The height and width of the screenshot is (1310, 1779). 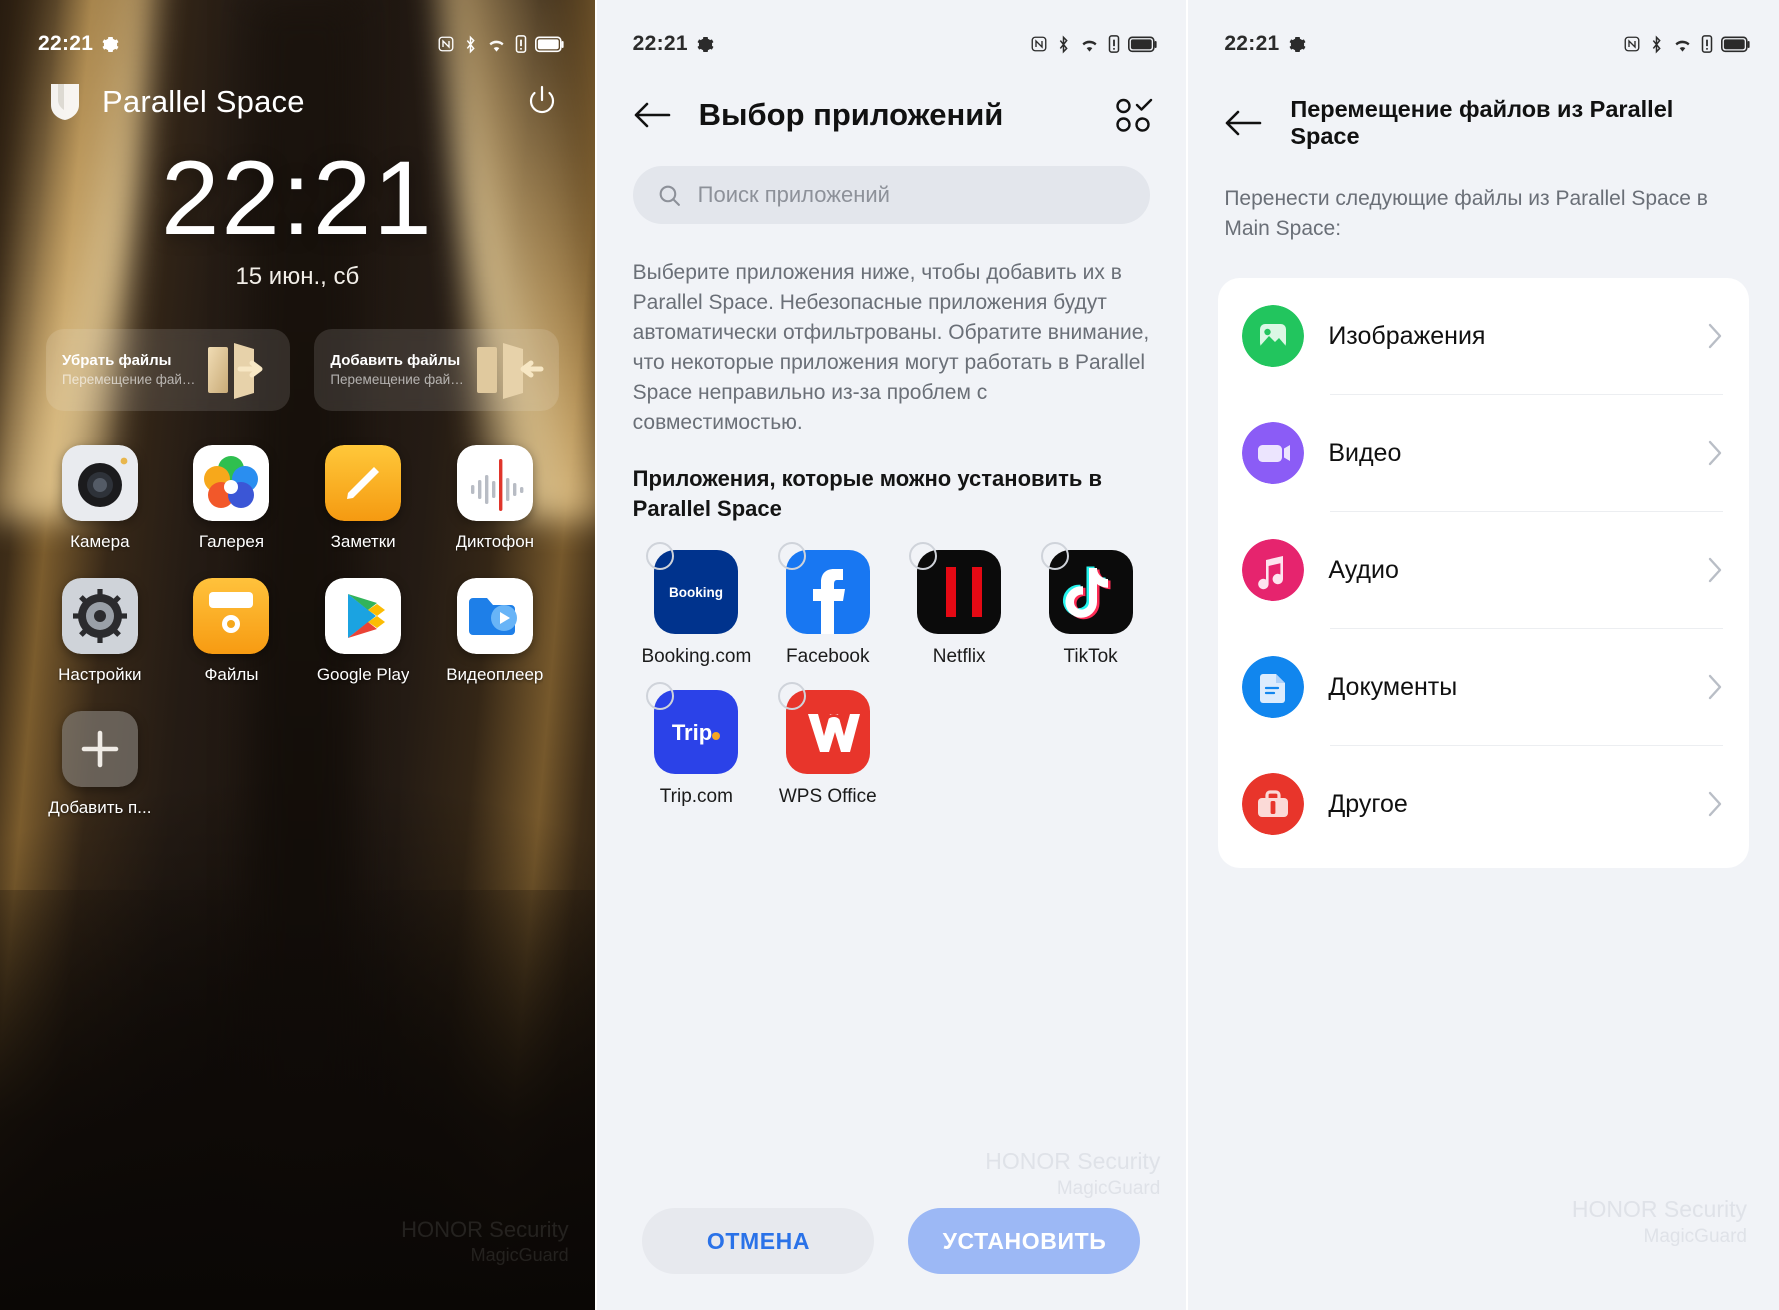 What do you see at coordinates (1072, 1174) in the screenshot?
I see `watermark: HONOR Security MagicGuard` at bounding box center [1072, 1174].